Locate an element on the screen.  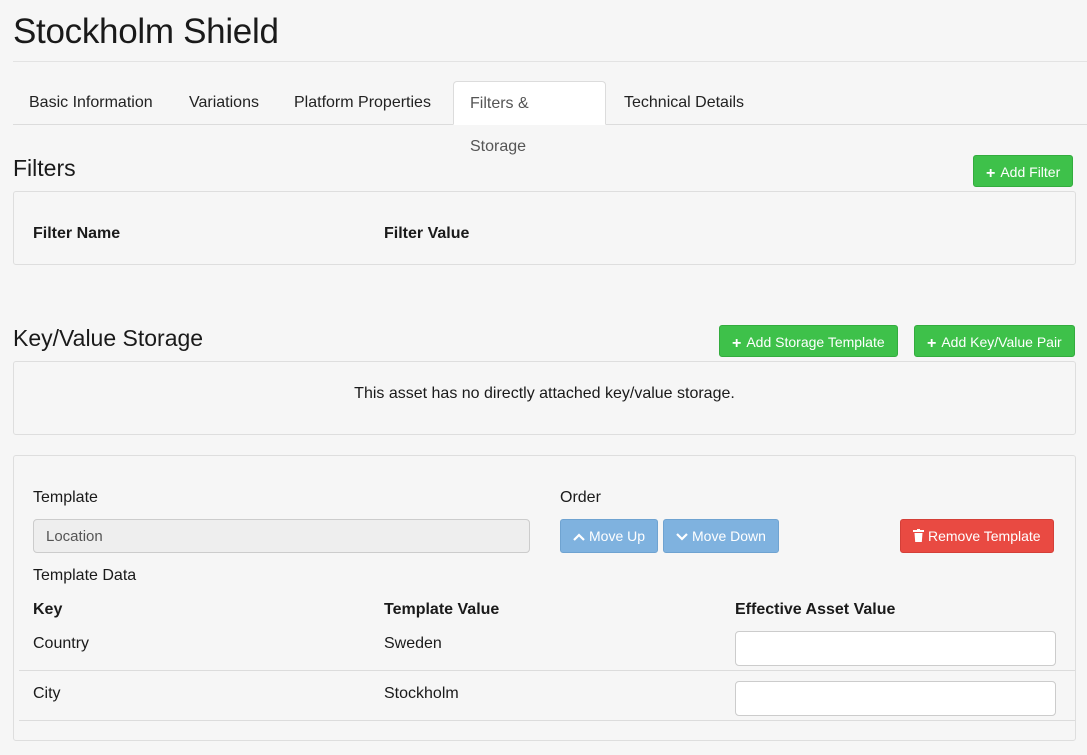
template-data-label: Template Data is located at coordinates (85, 575).